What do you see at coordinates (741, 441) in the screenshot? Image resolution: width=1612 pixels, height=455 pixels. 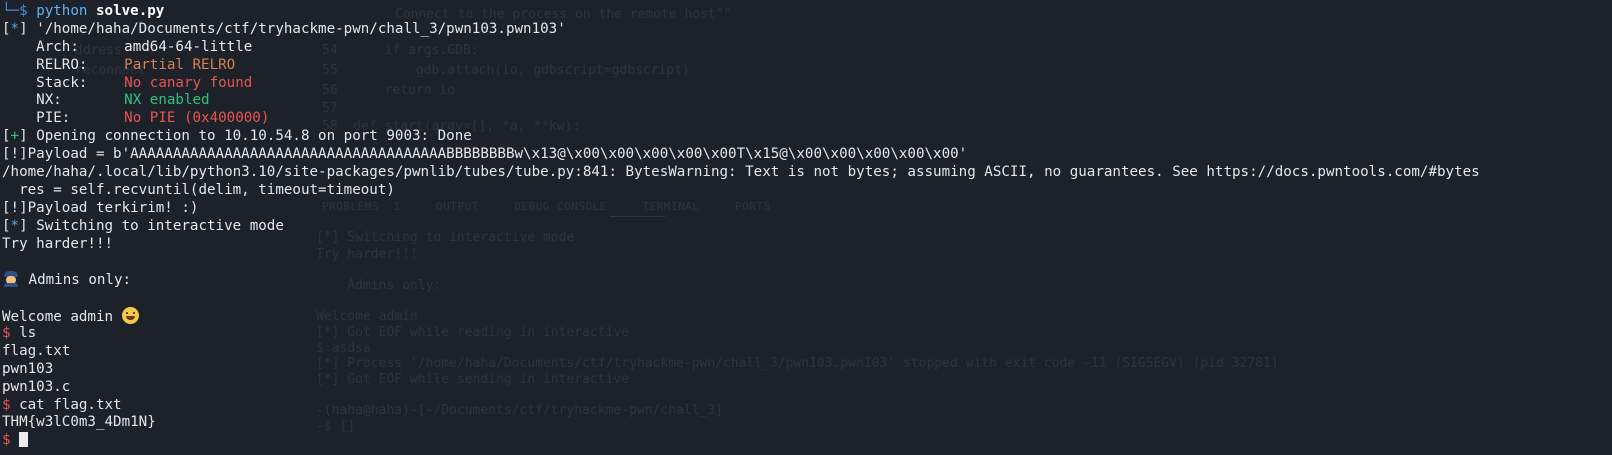 I see `active-prompt-line: $` at bounding box center [741, 441].